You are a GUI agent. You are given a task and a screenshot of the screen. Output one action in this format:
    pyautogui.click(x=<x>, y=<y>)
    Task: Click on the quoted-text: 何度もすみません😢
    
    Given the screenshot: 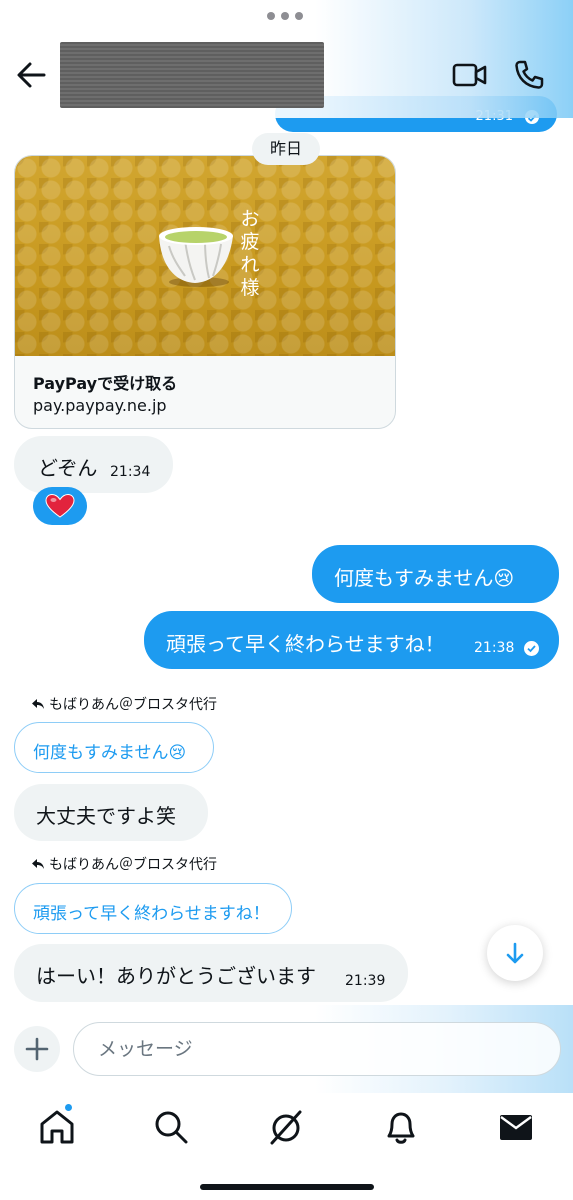 What is the action you would take?
    pyautogui.click(x=110, y=753)
    